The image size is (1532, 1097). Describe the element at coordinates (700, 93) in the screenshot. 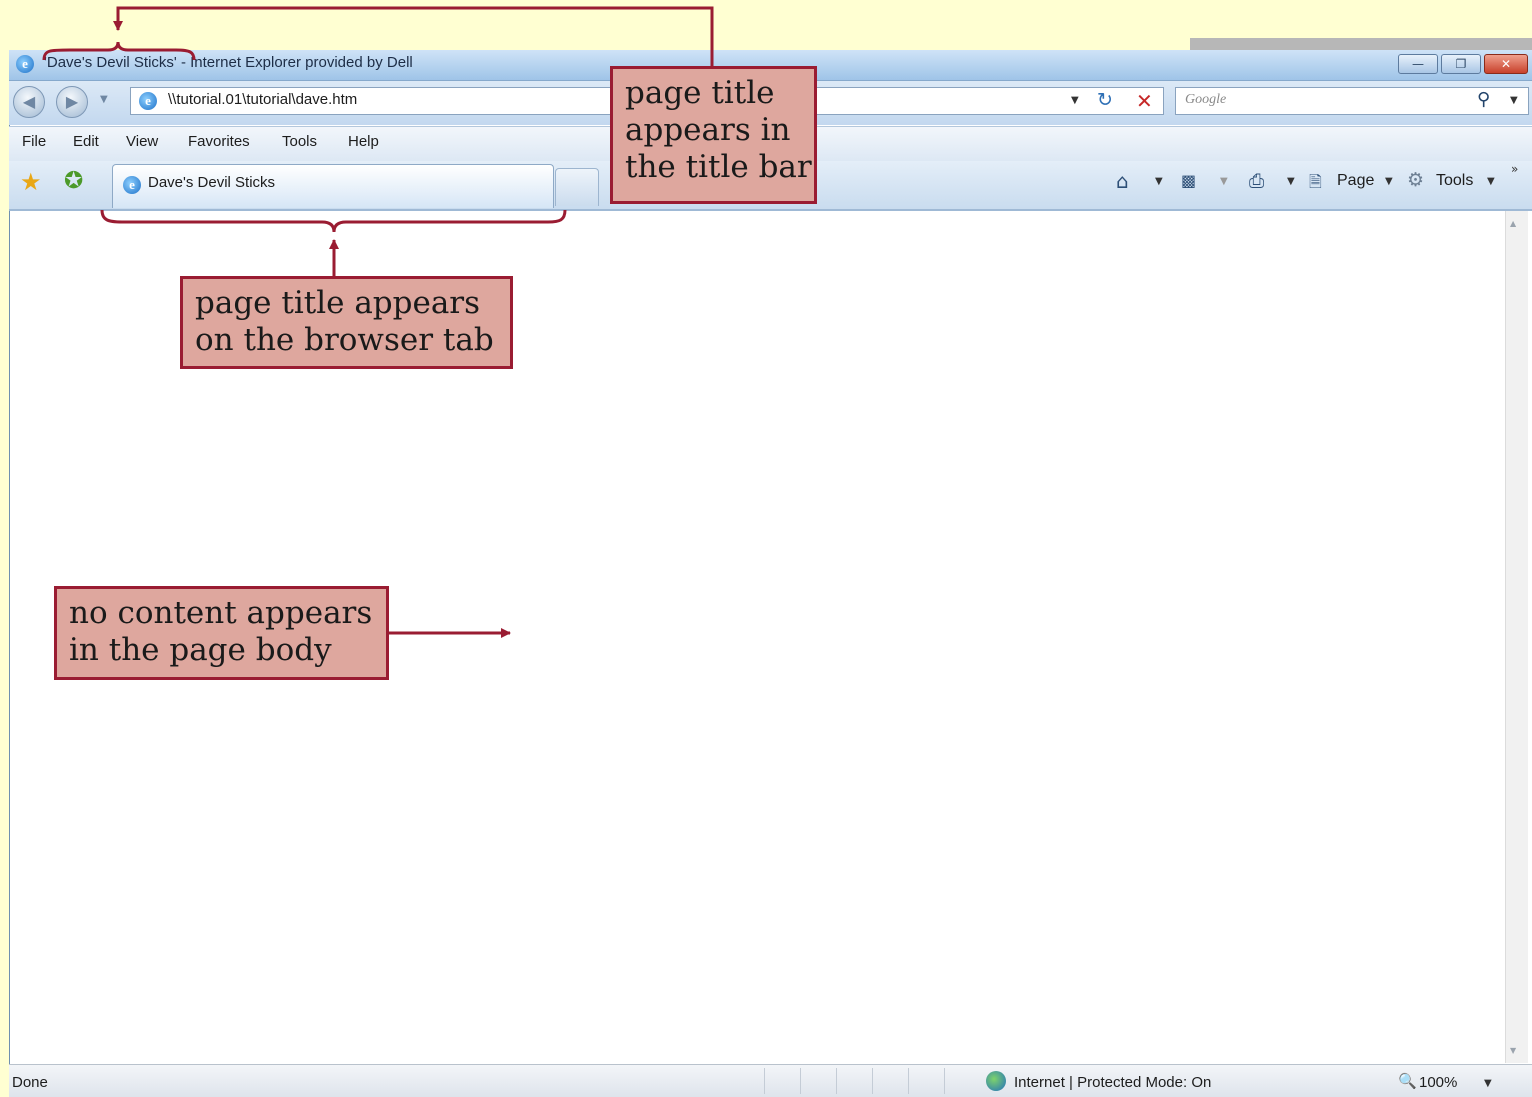

I see `callout-line: page title` at that location.